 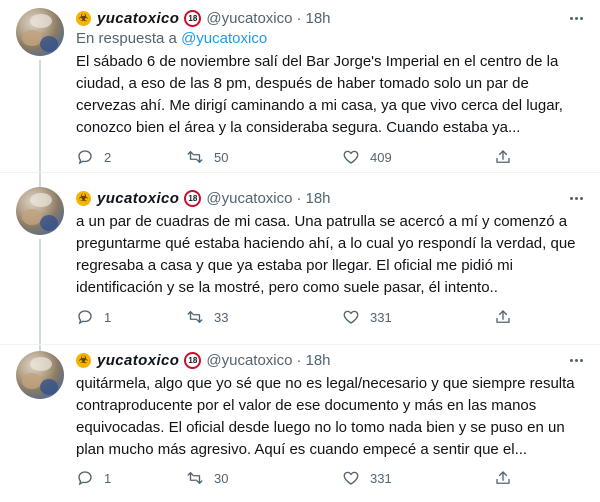 What do you see at coordinates (129, 38) in the screenshot?
I see `reply-prefix: En respuesta a` at bounding box center [129, 38].